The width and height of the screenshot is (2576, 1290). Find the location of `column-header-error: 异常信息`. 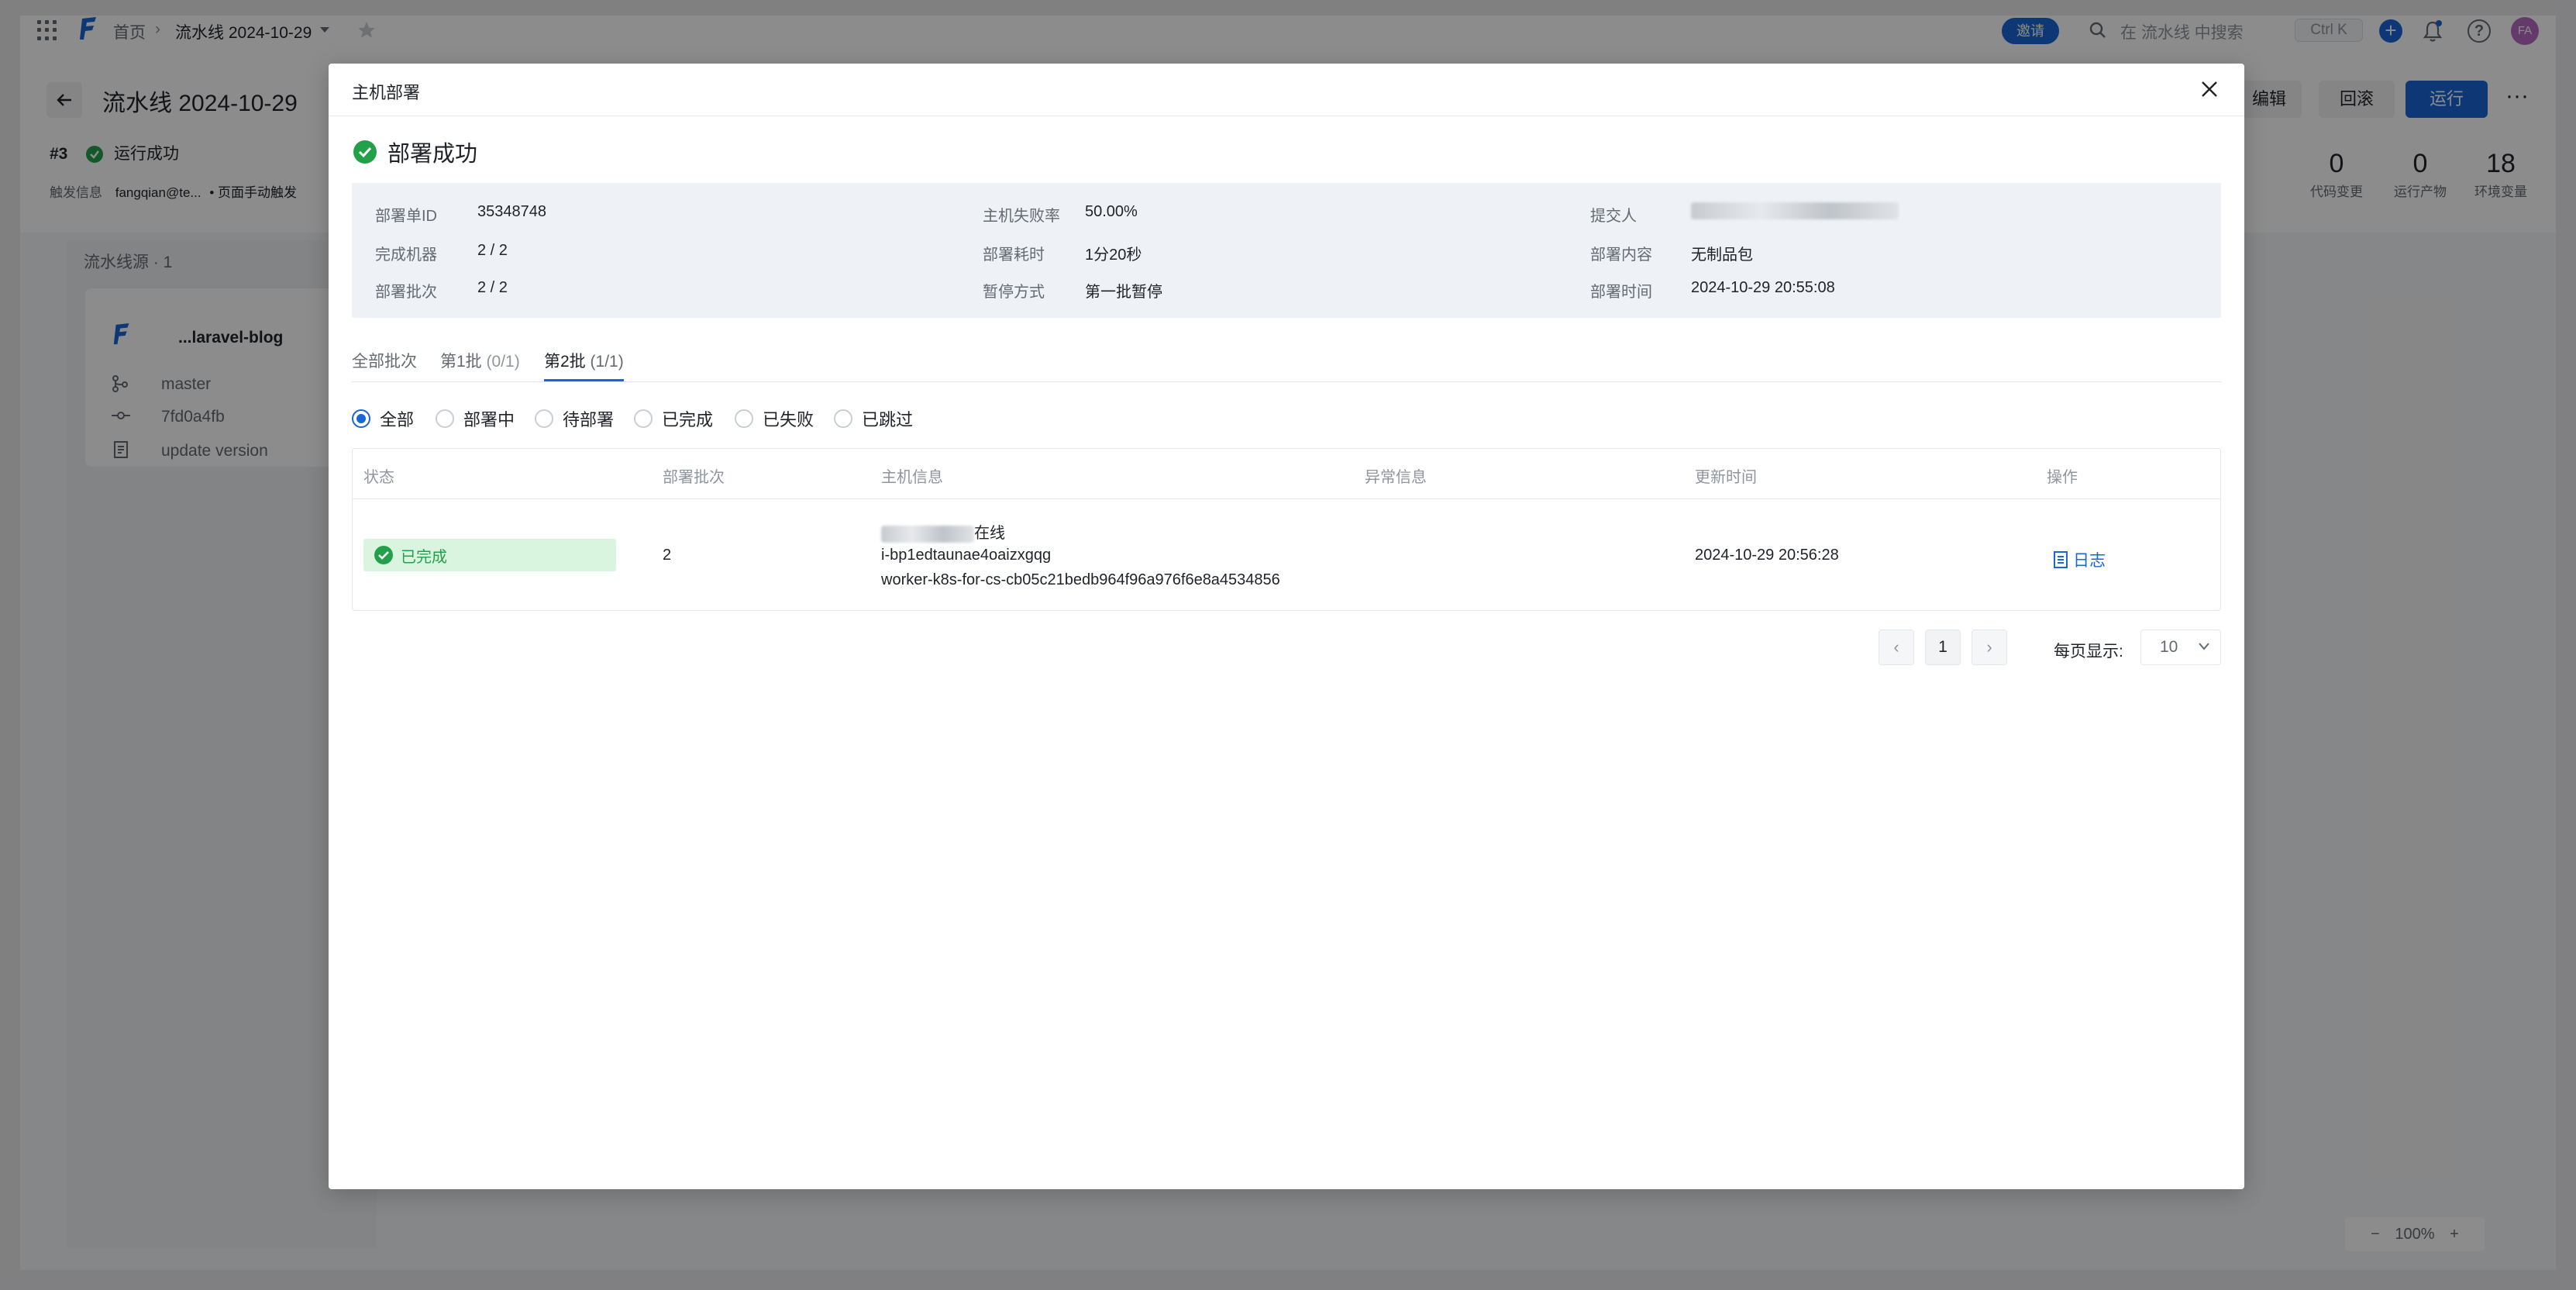

column-header-error: 异常信息 is located at coordinates (1396, 477).